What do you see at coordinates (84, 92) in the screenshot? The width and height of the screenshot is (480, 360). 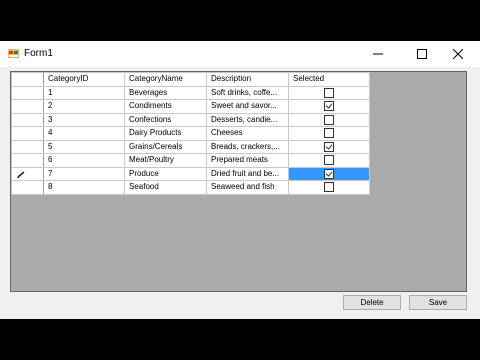 I see `cell-categoryid: 1` at bounding box center [84, 92].